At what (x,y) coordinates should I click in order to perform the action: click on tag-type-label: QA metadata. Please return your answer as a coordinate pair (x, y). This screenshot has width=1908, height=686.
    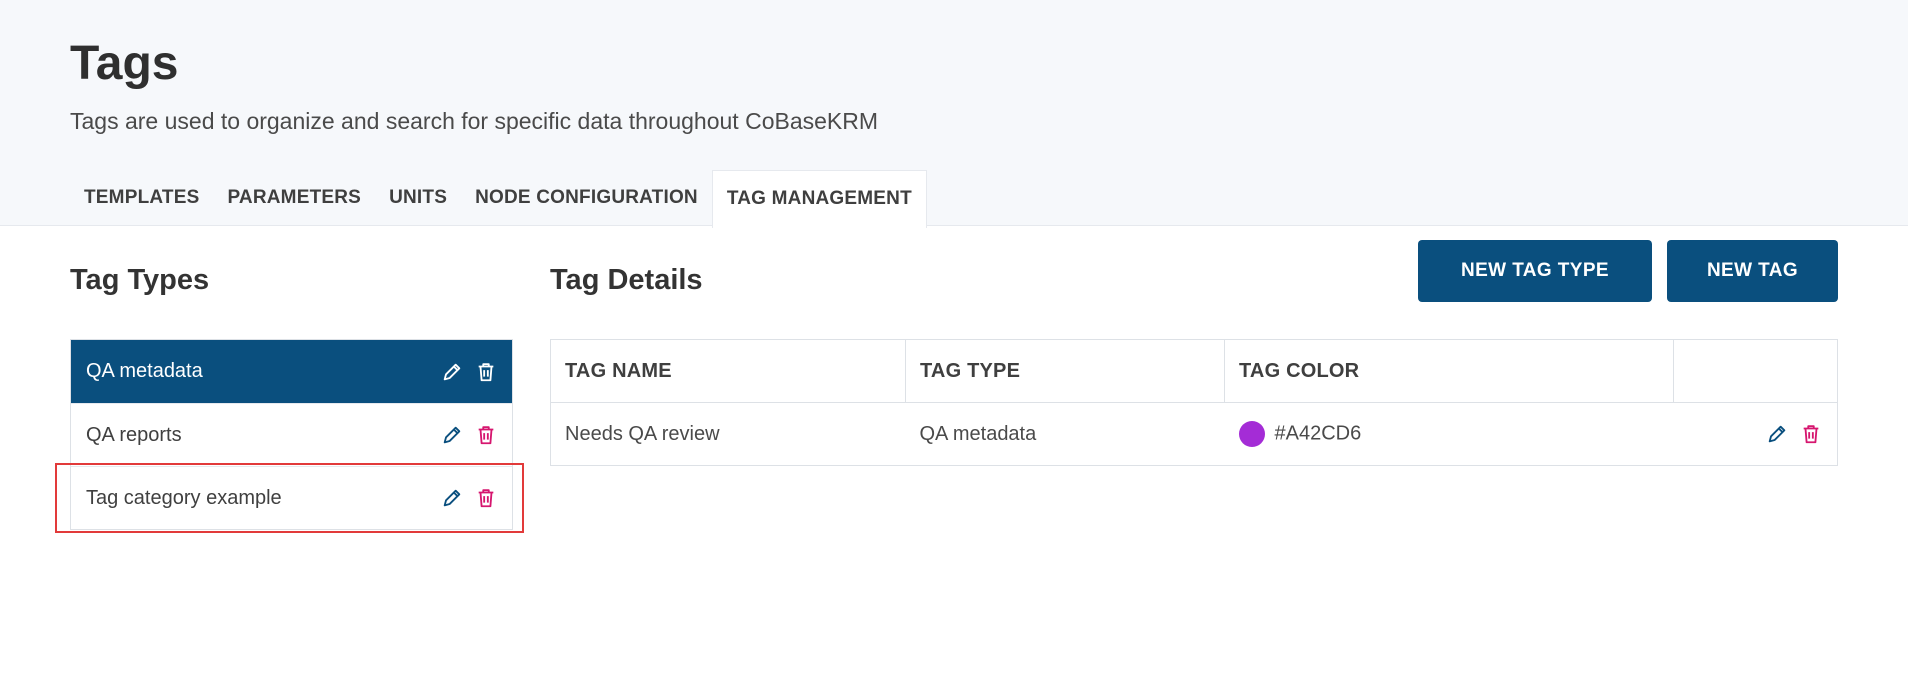
    Looking at the image, I should click on (144, 371).